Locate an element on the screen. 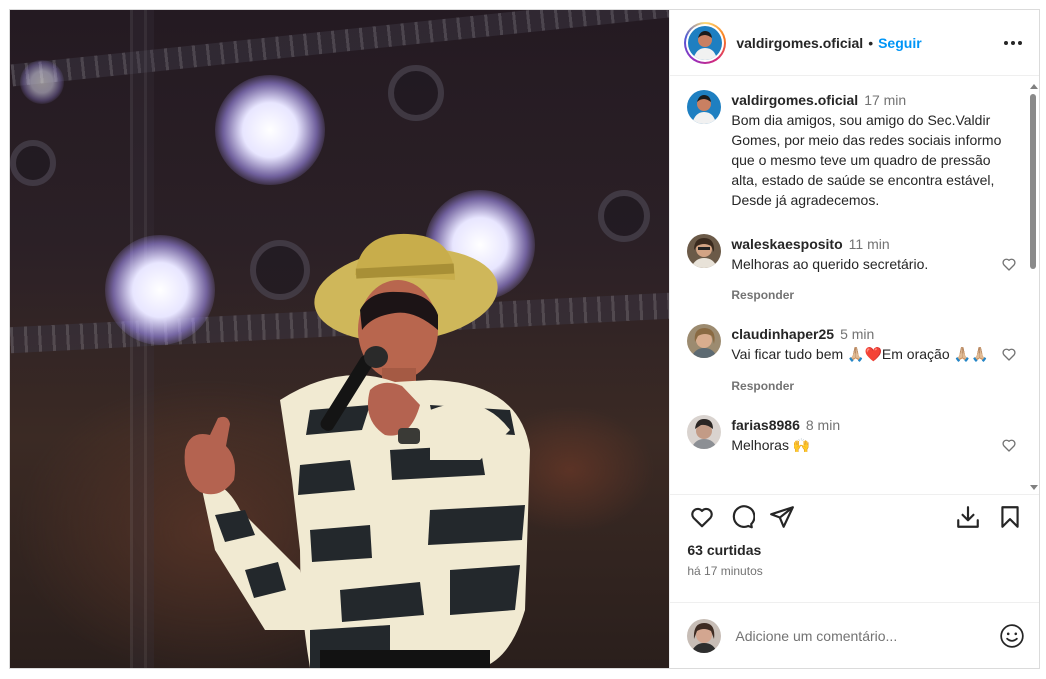 This screenshot has width=1046, height=679. comment-icon is located at coordinates (744, 516).